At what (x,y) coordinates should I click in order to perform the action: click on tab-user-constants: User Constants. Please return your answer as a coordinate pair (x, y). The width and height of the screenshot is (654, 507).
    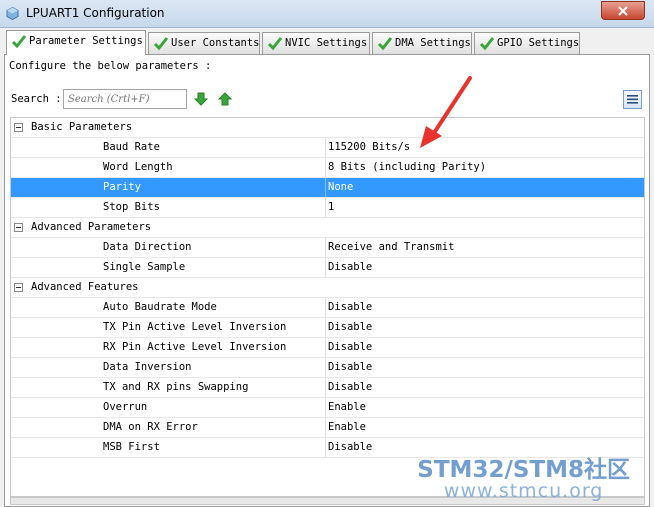
    Looking at the image, I should click on (204, 43).